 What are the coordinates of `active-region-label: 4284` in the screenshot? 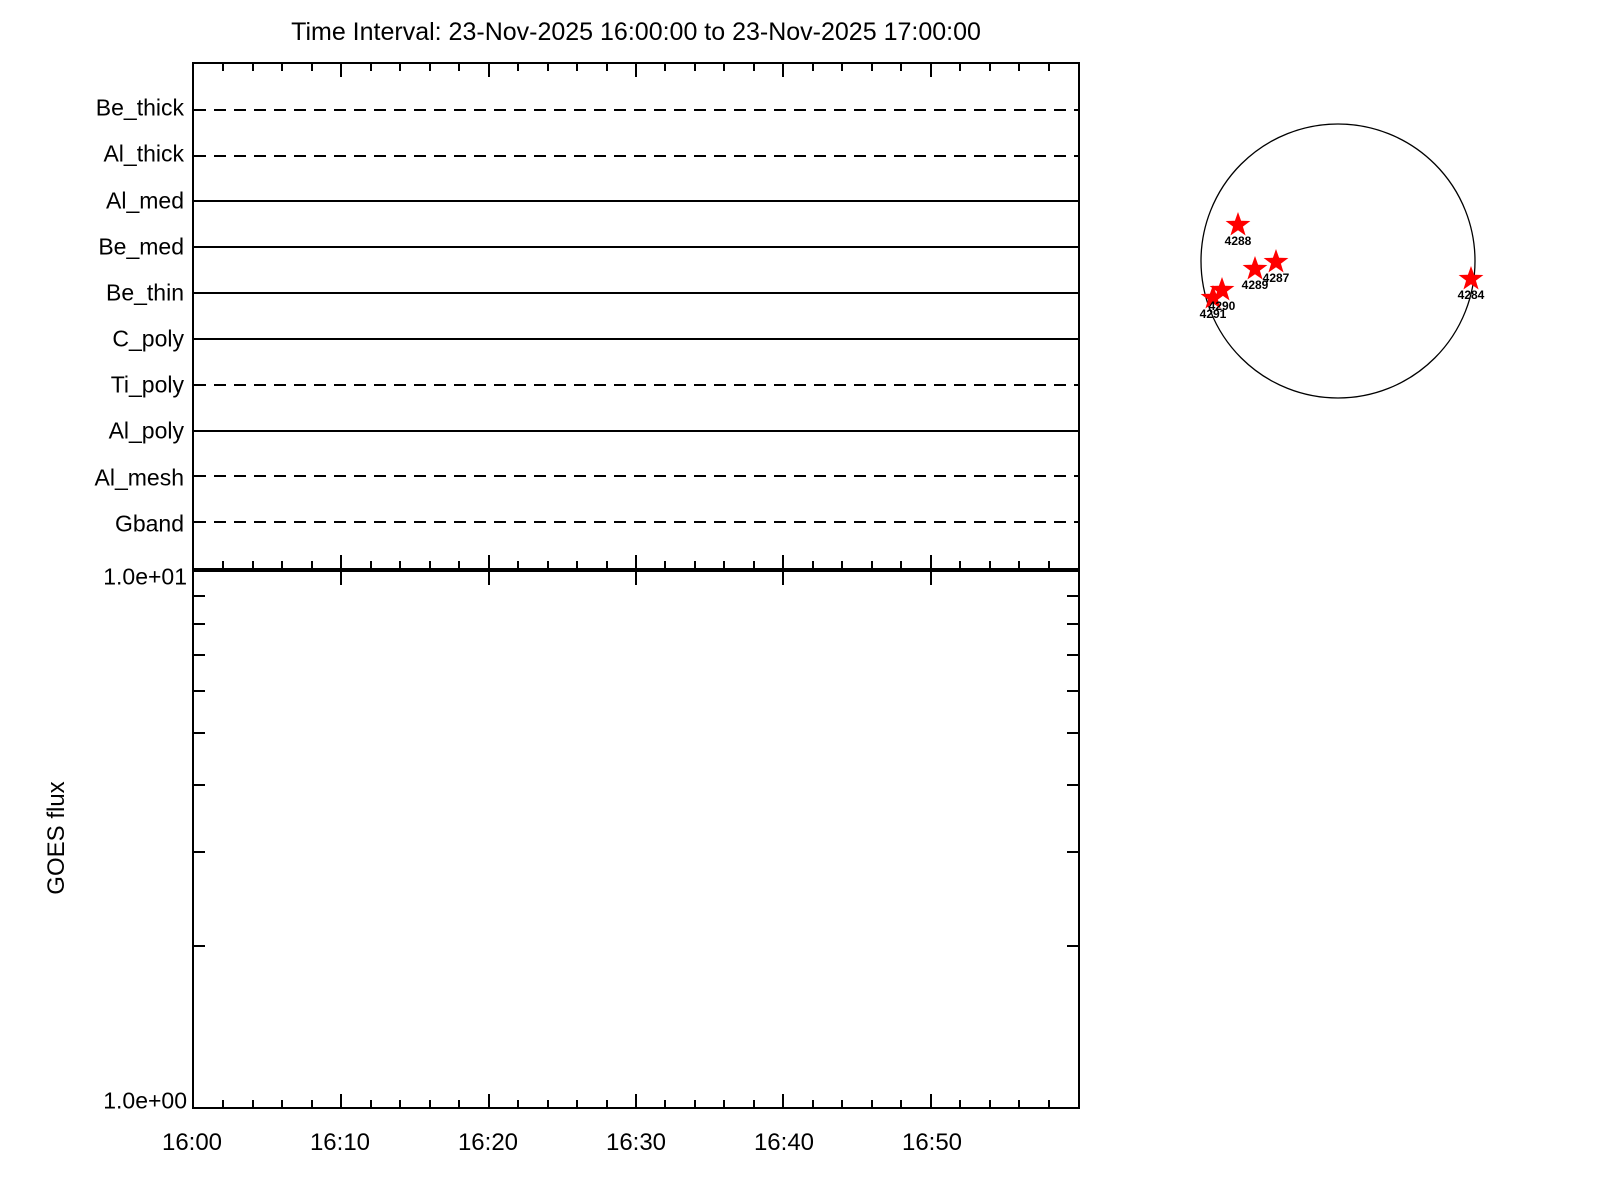 It's located at (1471, 295).